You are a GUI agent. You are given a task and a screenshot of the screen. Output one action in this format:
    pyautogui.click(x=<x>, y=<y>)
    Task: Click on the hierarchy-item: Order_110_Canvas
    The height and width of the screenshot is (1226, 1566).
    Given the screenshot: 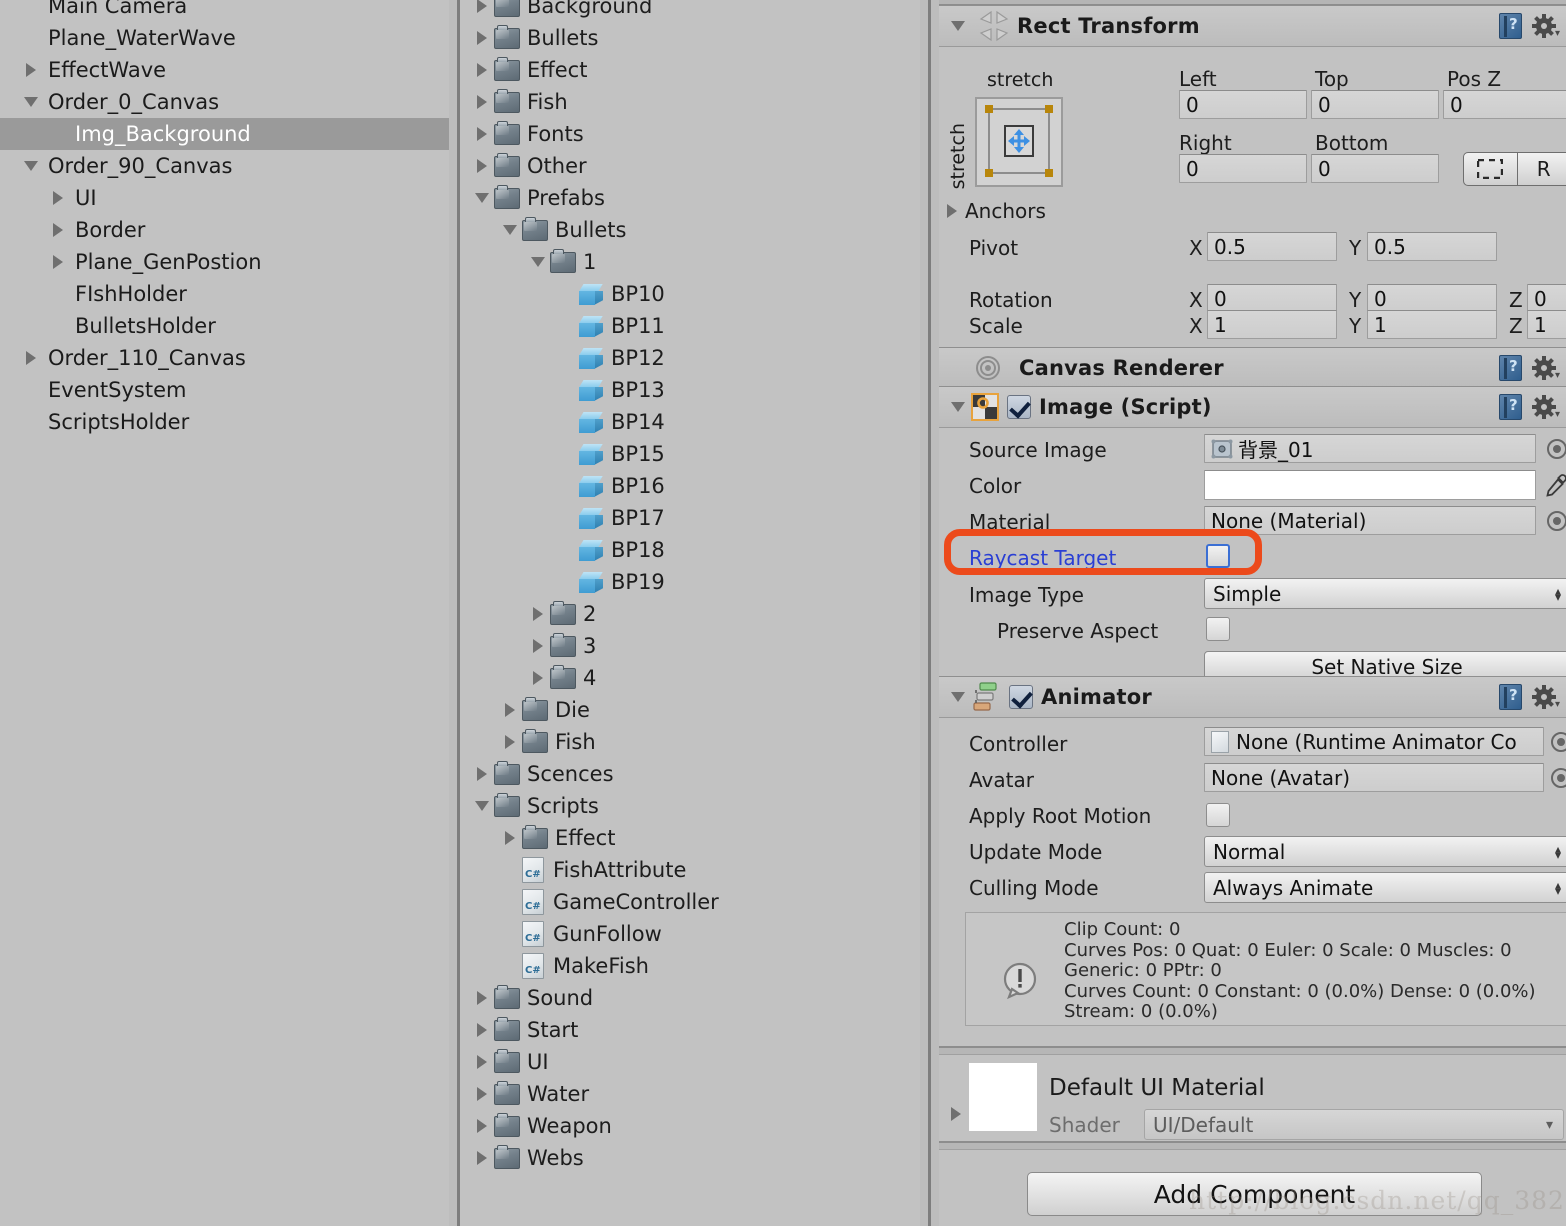 What is the action you would take?
    pyautogui.click(x=224, y=358)
    